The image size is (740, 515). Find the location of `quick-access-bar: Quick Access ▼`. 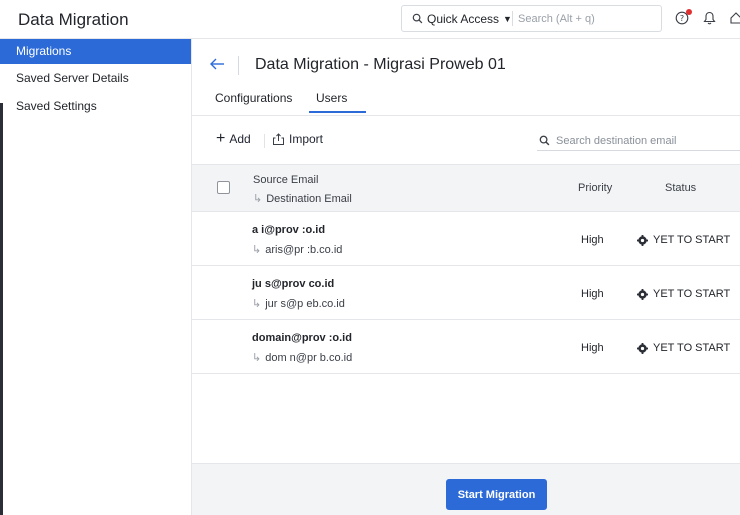

quick-access-bar: Quick Access ▼ is located at coordinates (531, 18).